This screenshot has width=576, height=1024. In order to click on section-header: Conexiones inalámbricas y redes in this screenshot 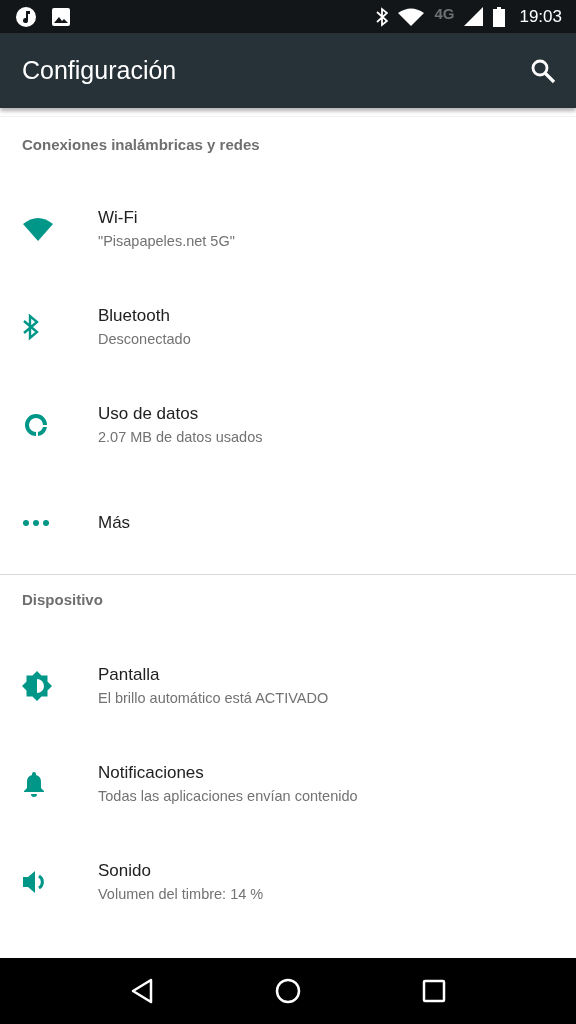, I will do `click(141, 145)`.